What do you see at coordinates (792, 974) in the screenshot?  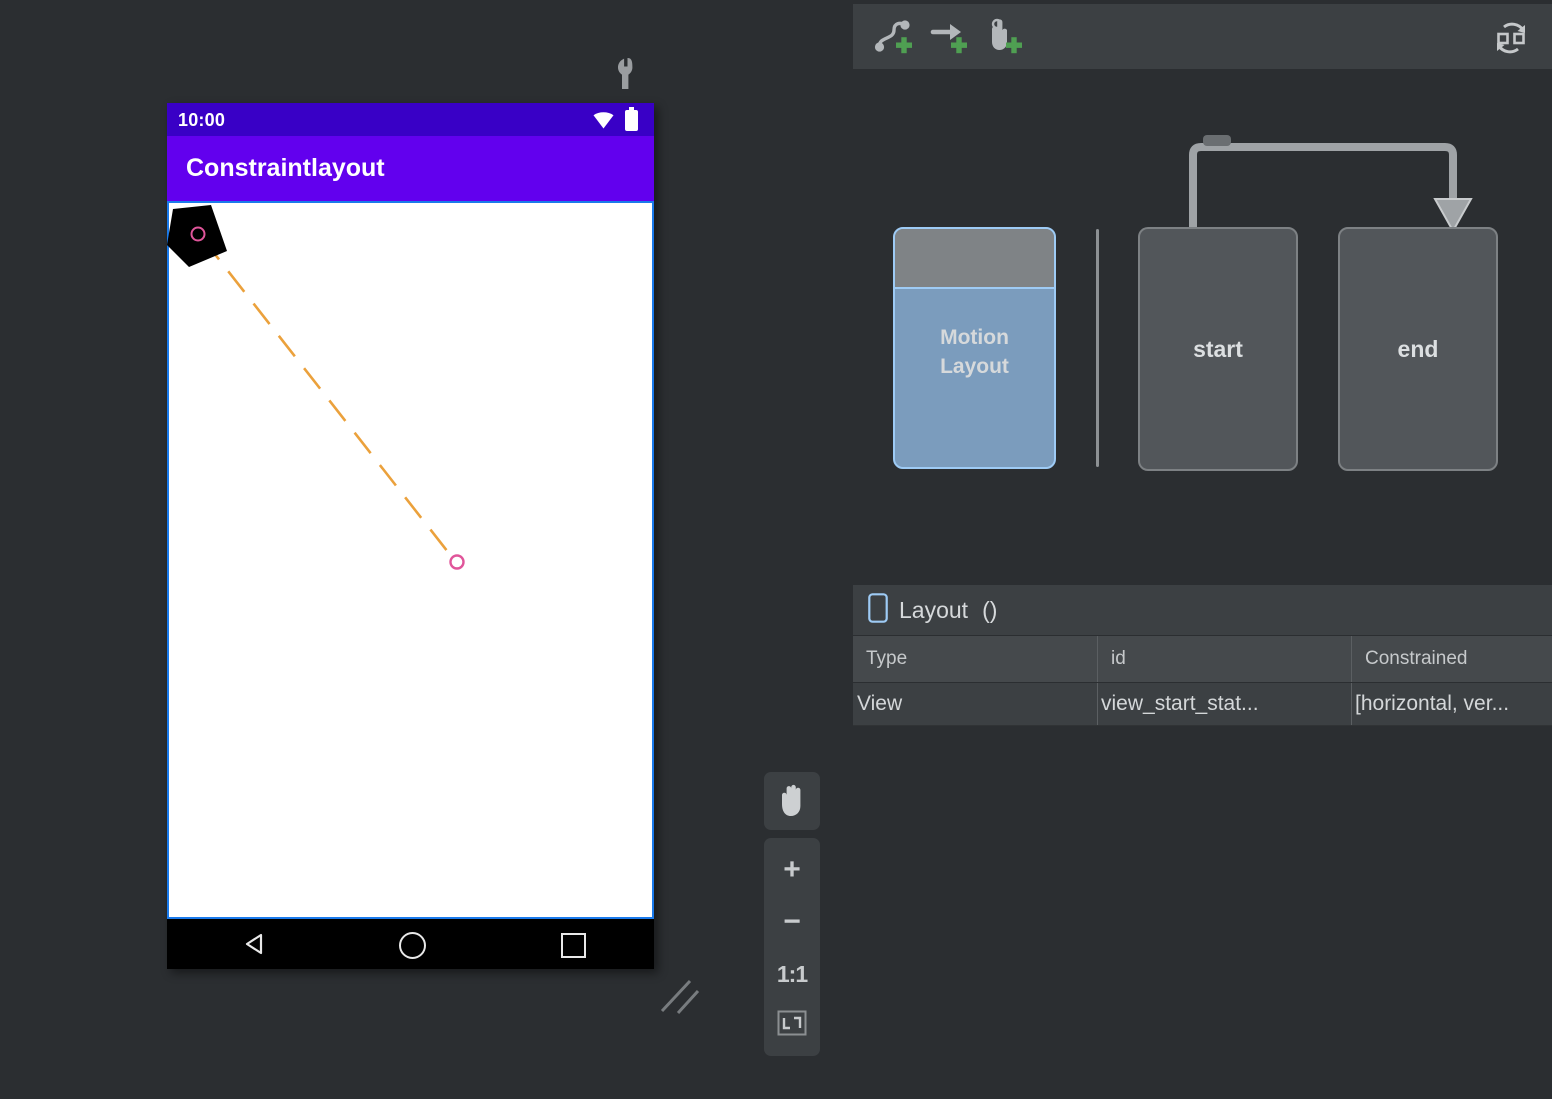 I see `zoom-actual-size-button: 1:1` at bounding box center [792, 974].